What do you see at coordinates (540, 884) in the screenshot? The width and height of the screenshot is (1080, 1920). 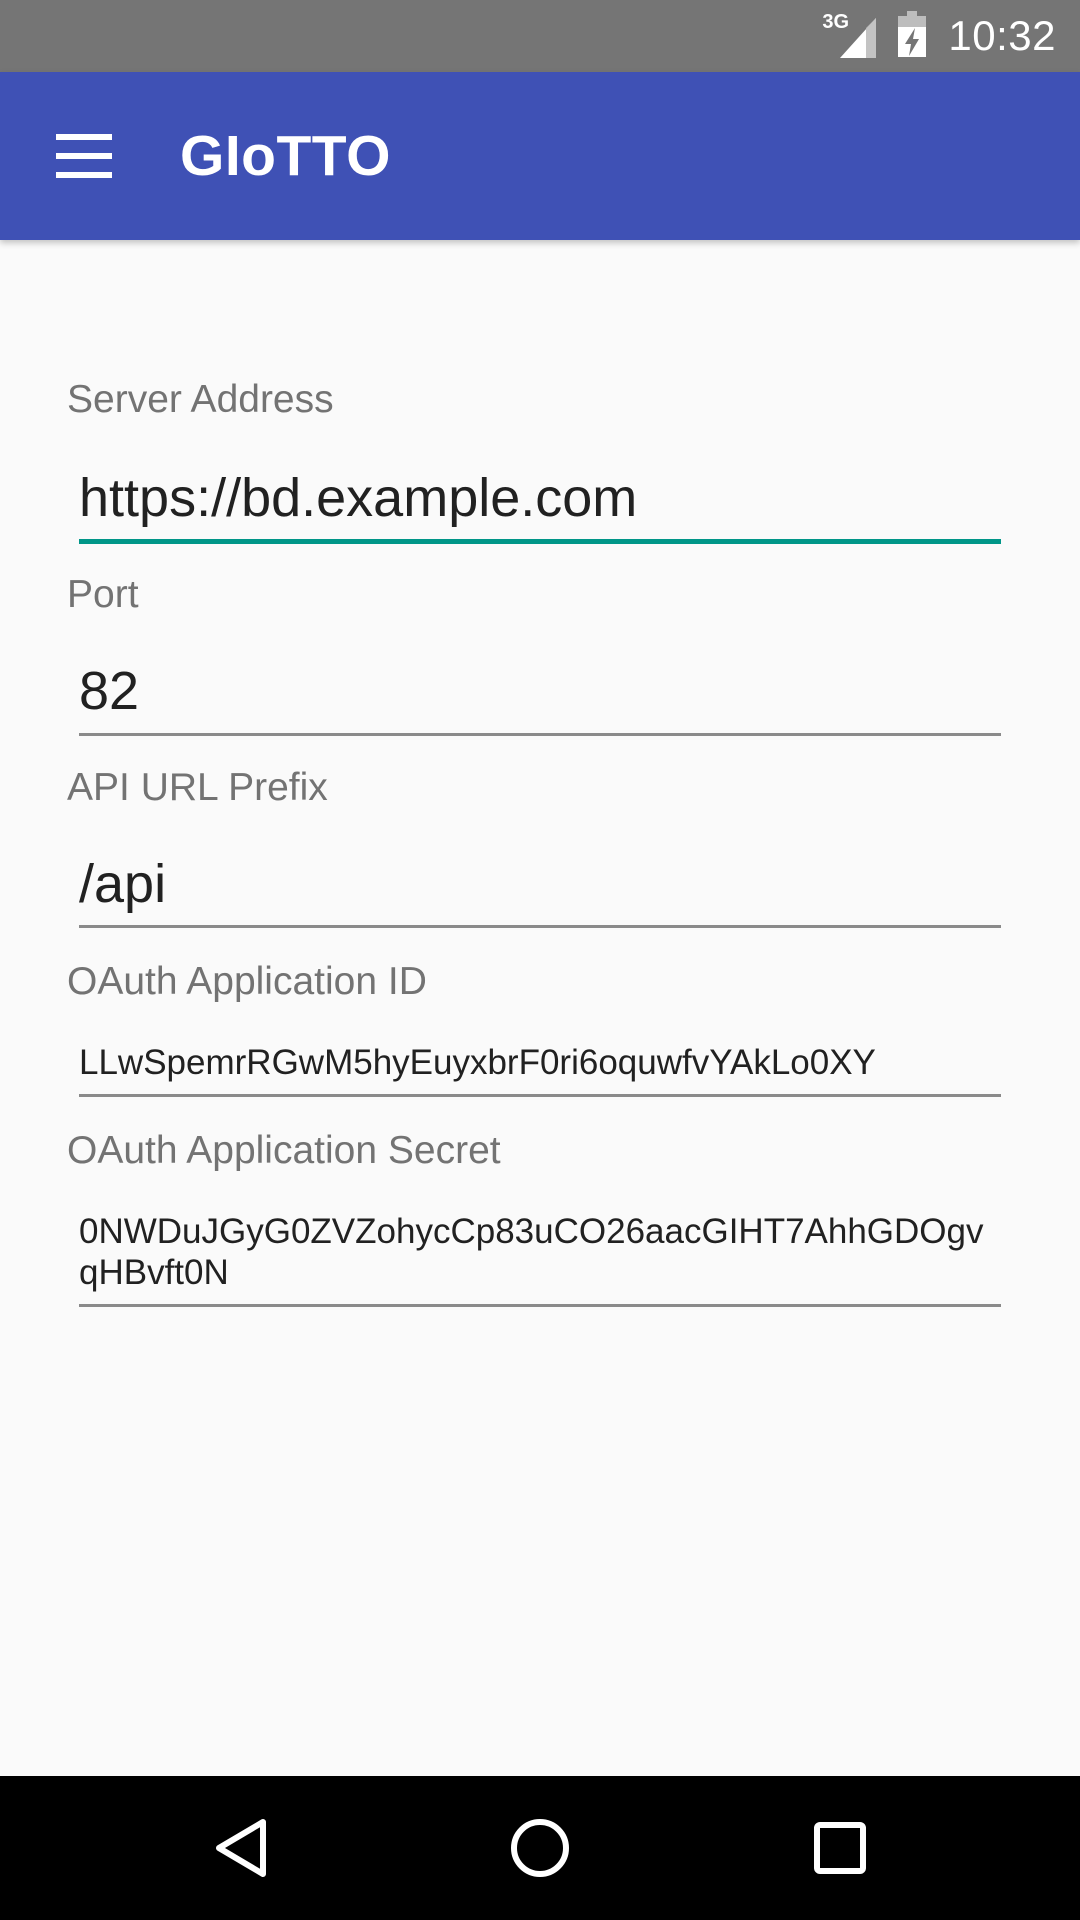 I see `api-prefix-input` at bounding box center [540, 884].